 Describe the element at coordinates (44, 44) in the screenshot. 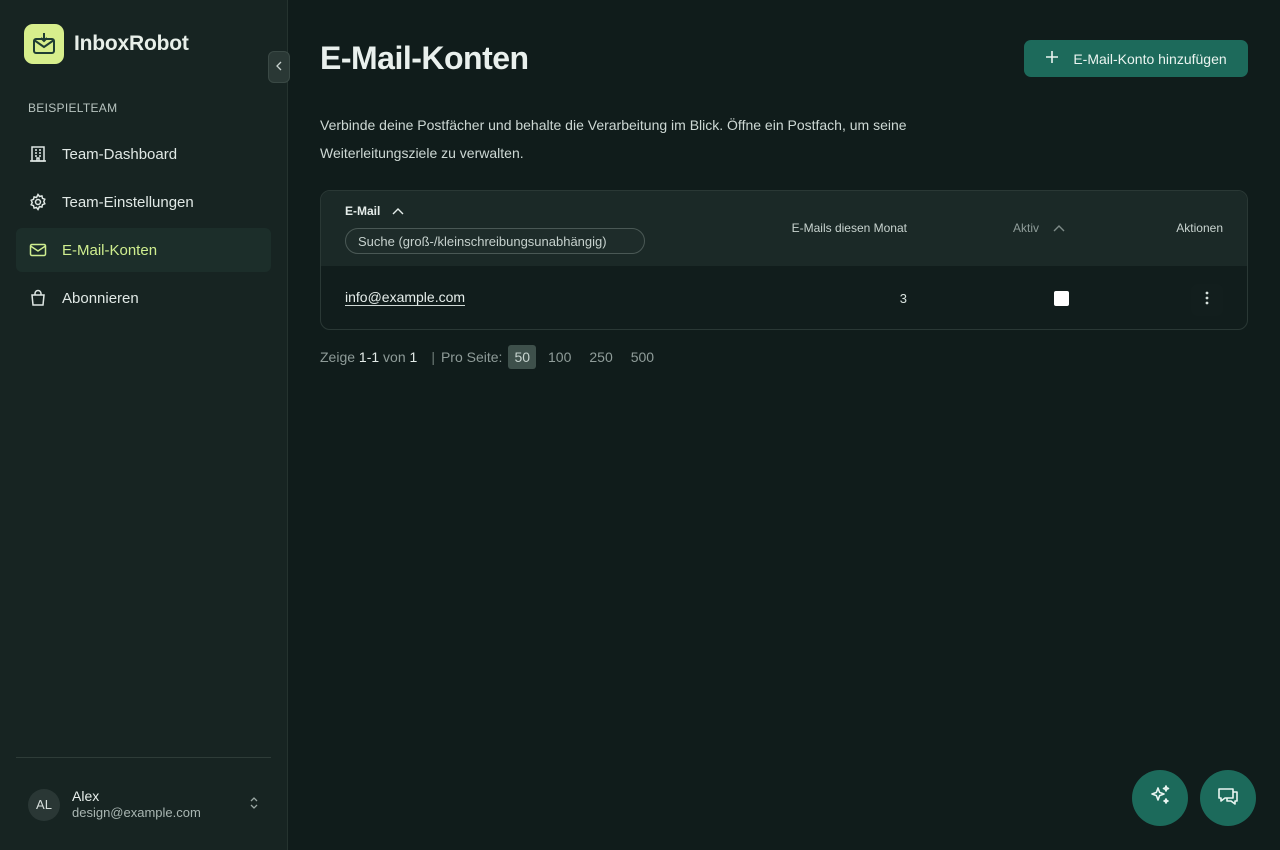

I see `inbox-robot-logo-icon` at that location.